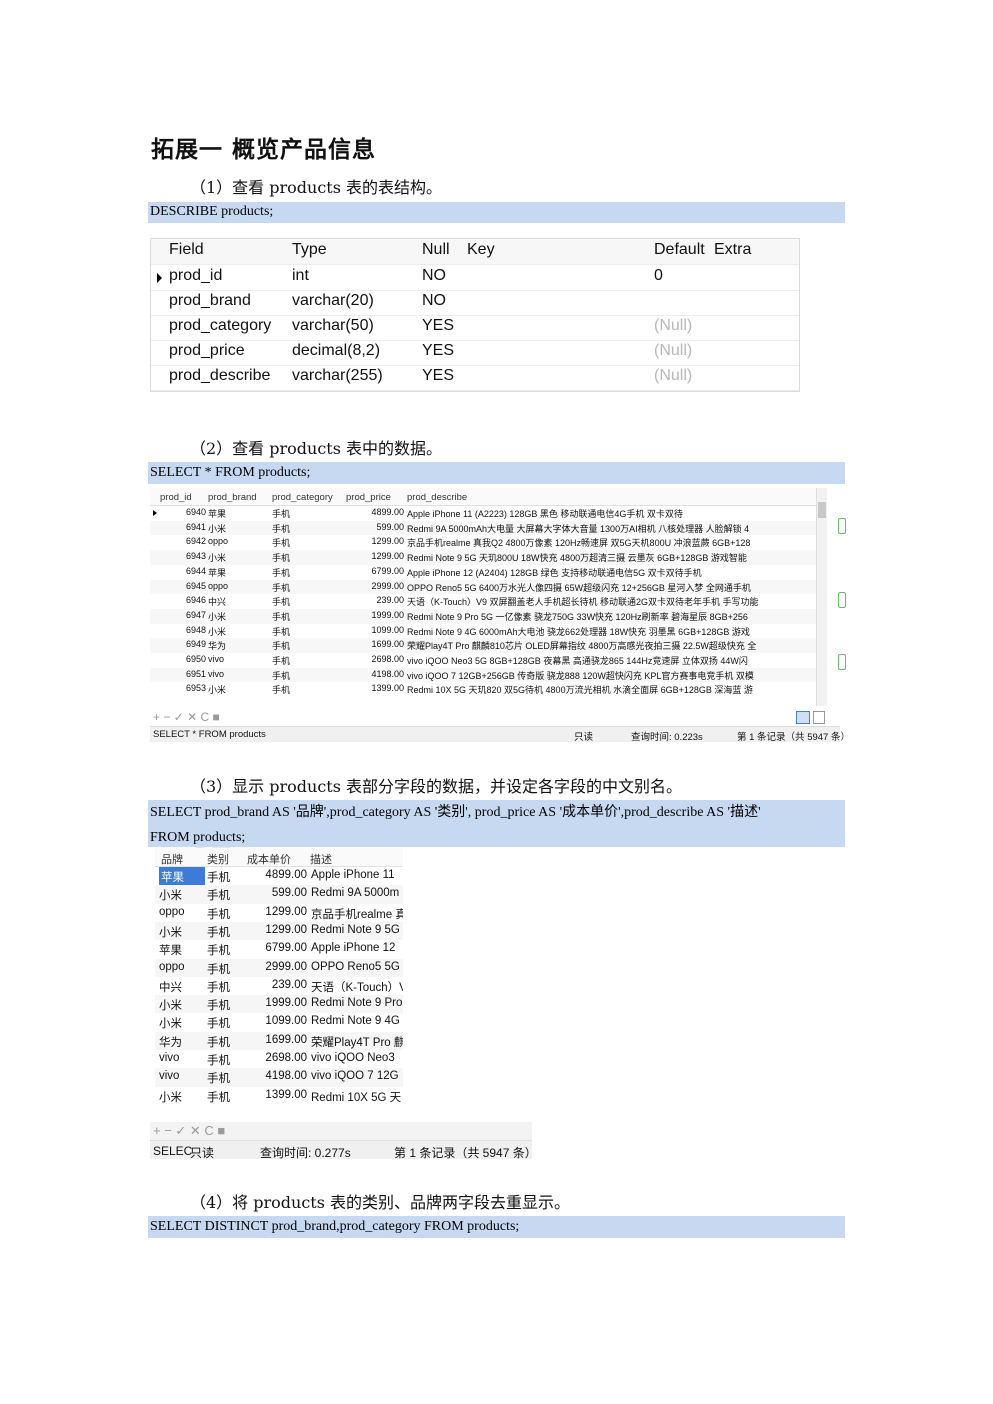 The image size is (993, 1404). What do you see at coordinates (679, 250) in the screenshot?
I see `header-default: Default` at bounding box center [679, 250].